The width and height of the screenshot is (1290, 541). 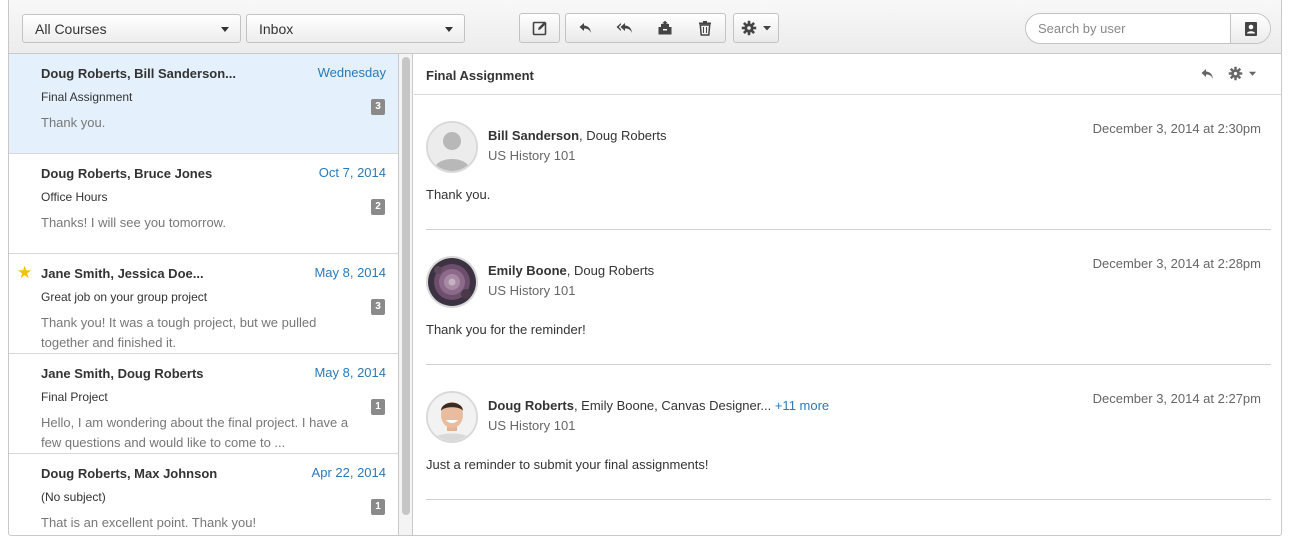 What do you see at coordinates (452, 147) in the screenshot?
I see `default-avatar-icon` at bounding box center [452, 147].